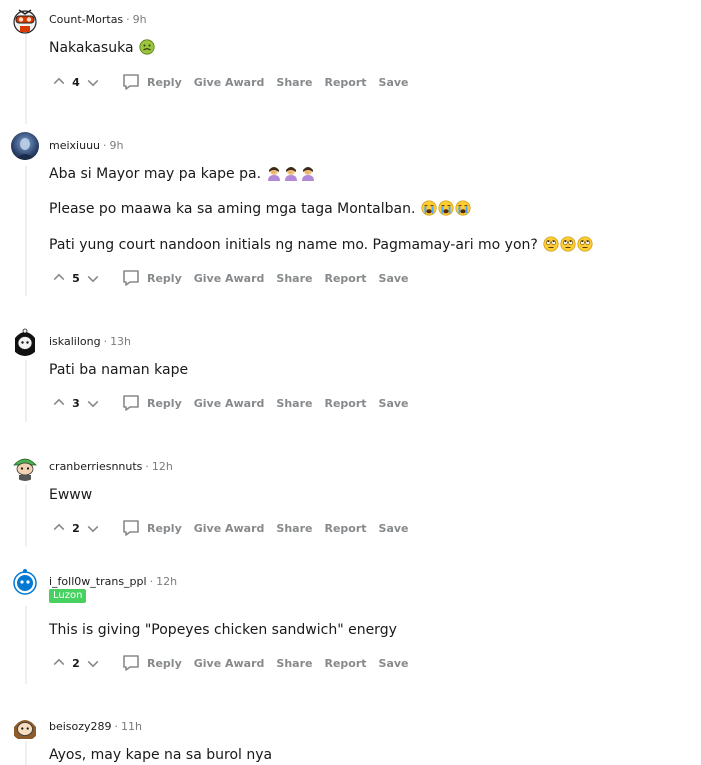 Image resolution: width=701 pixels, height=765 pixels. I want to click on vote-score: 3, so click(76, 403).